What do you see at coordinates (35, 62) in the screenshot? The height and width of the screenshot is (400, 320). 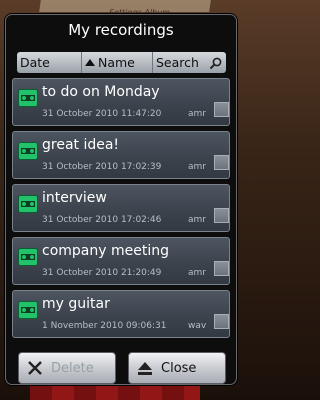 I see `sort-date-label: Date` at bounding box center [35, 62].